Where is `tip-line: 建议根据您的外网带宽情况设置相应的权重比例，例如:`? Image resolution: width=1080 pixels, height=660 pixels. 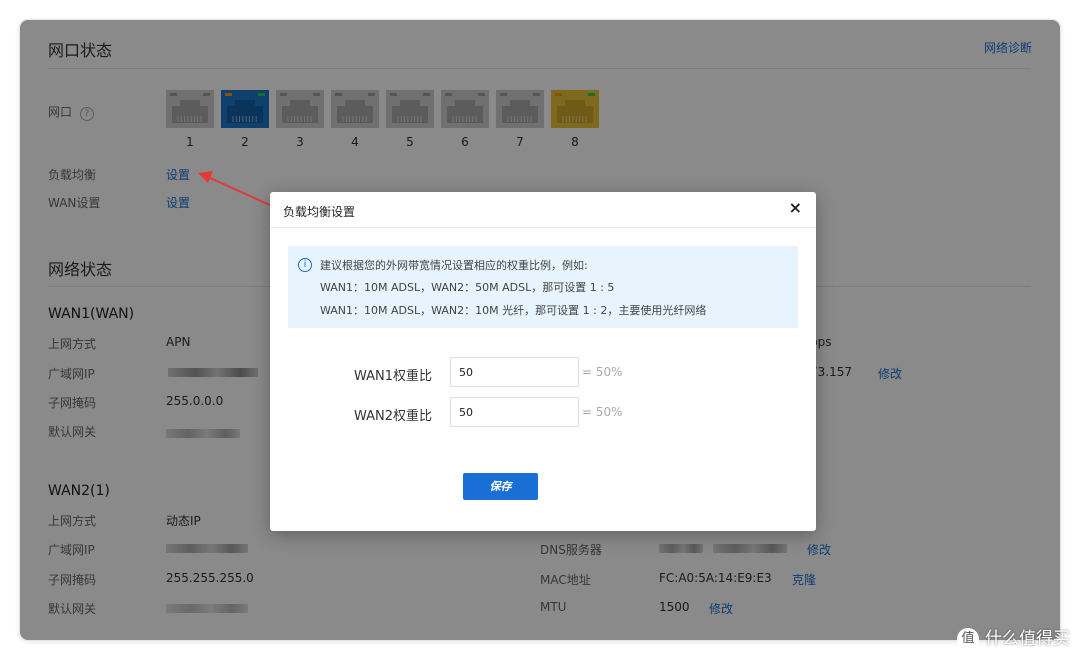
tip-line: 建议根据您的外网带宽情况设置相应的权重比例，例如: is located at coordinates (454, 265).